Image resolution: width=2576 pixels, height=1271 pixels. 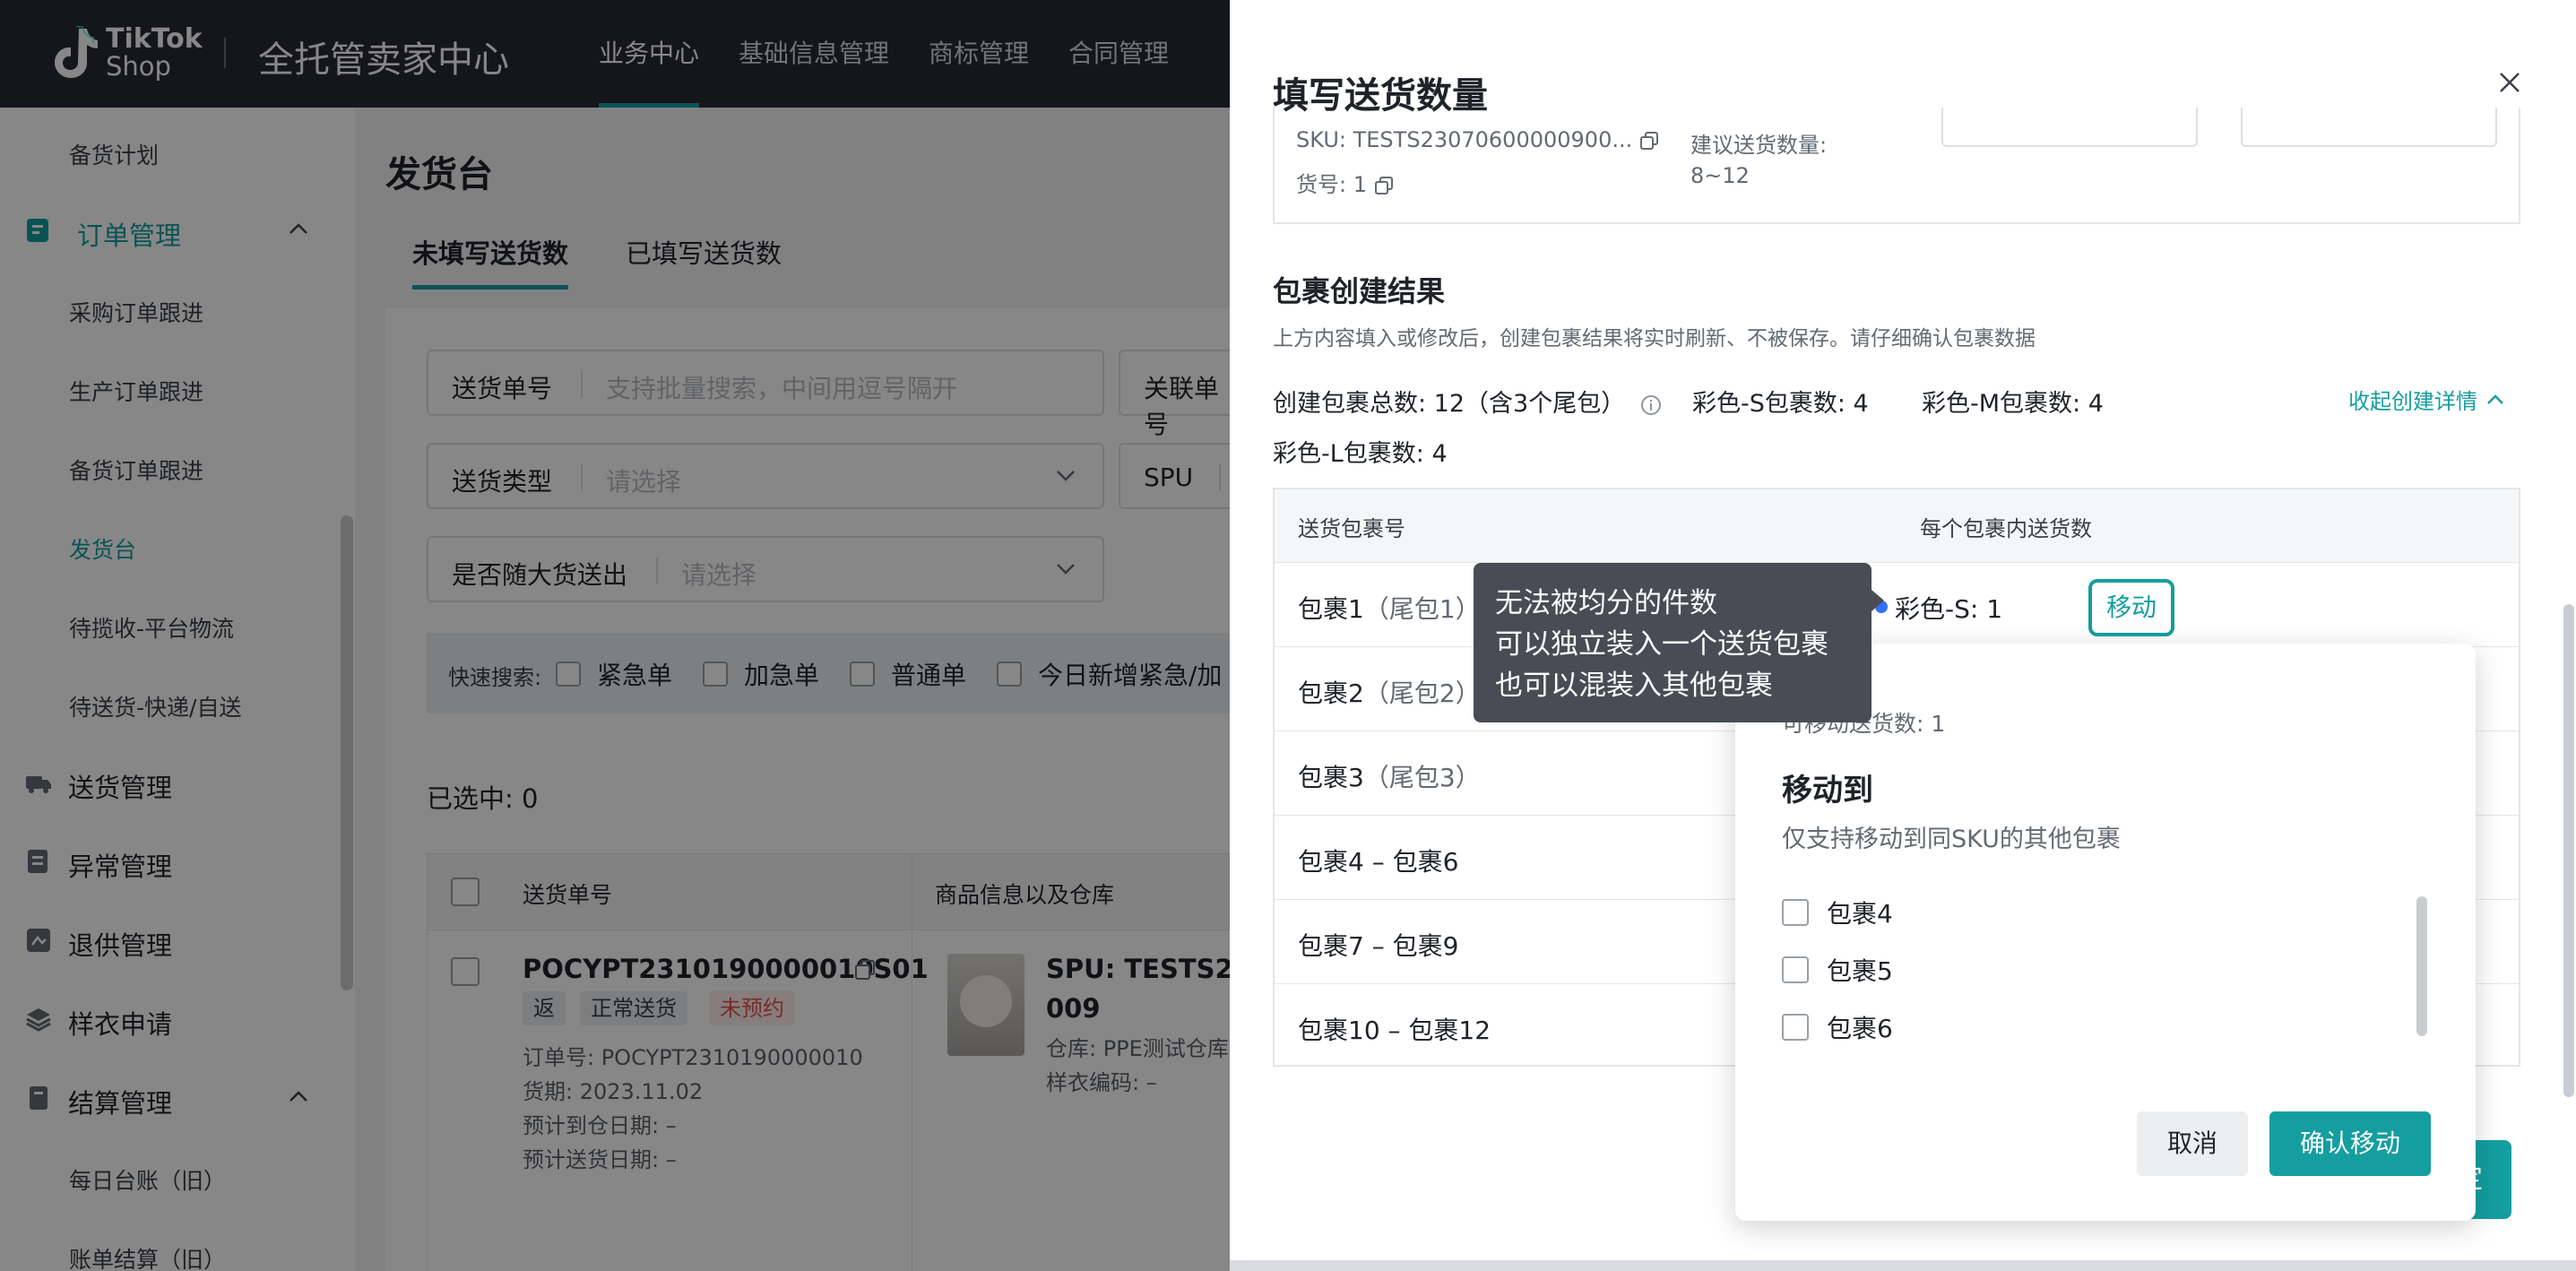 I want to click on popover-scrollbar, so click(x=2421, y=966).